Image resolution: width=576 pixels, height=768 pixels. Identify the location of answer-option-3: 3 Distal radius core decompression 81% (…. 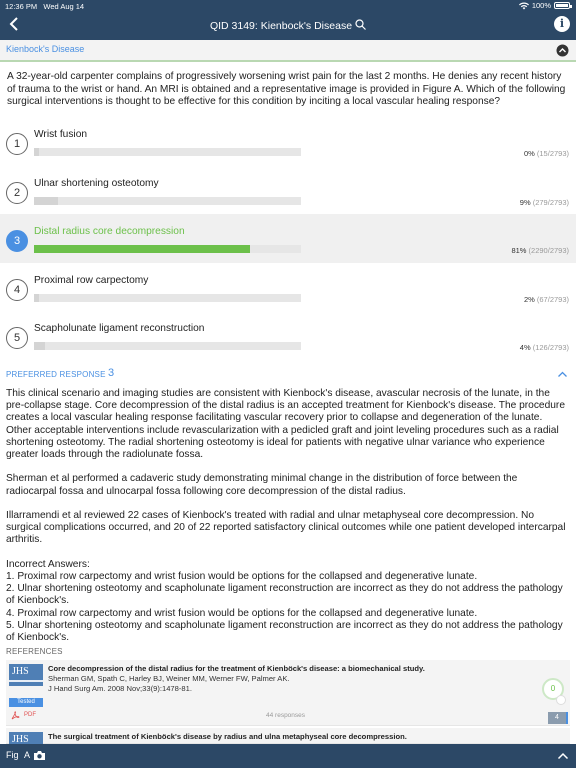
(288, 238).